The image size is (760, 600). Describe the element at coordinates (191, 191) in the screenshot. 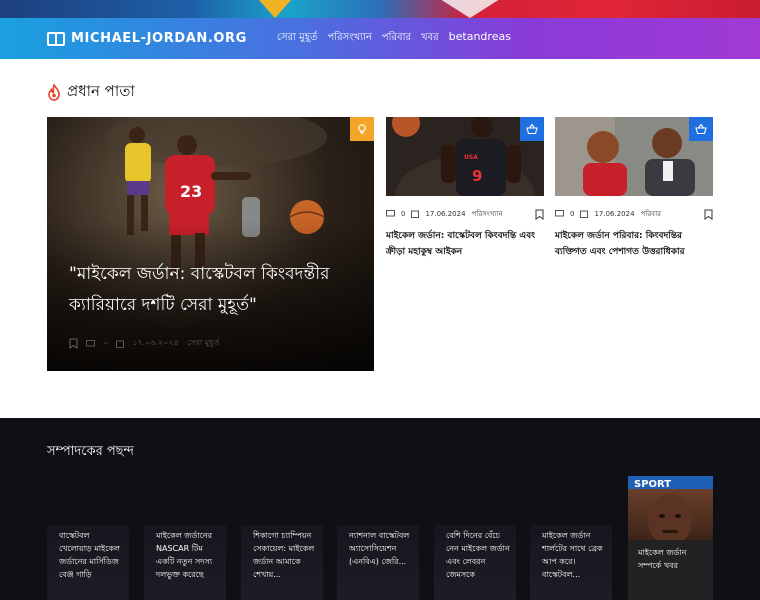

I see `svg-text: 23` at that location.